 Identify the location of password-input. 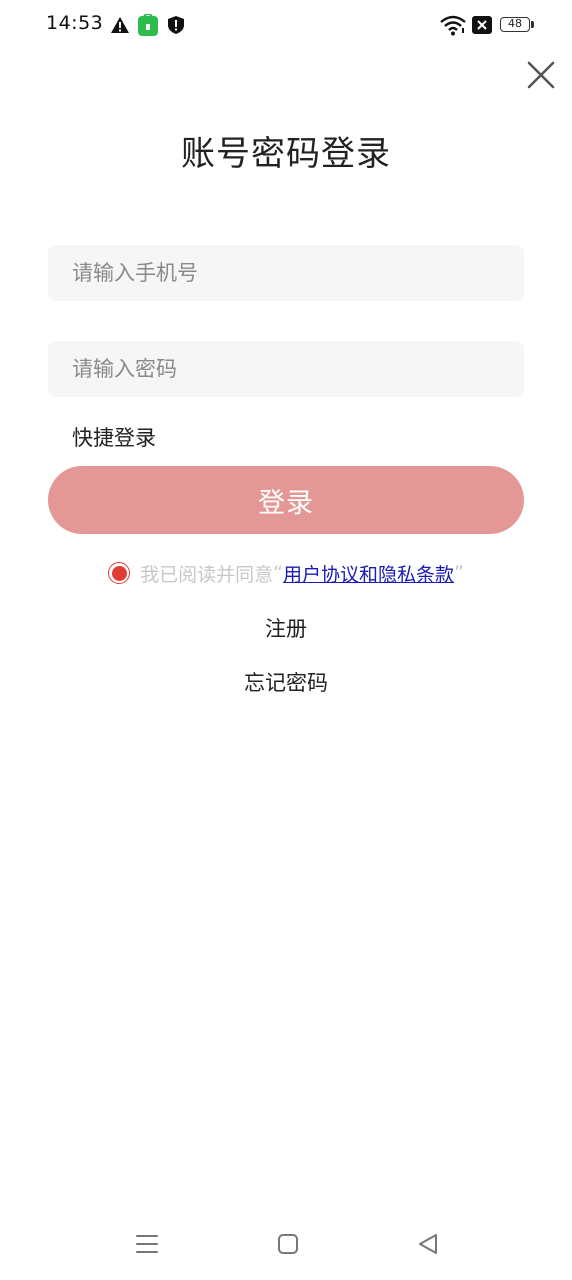
(286, 369).